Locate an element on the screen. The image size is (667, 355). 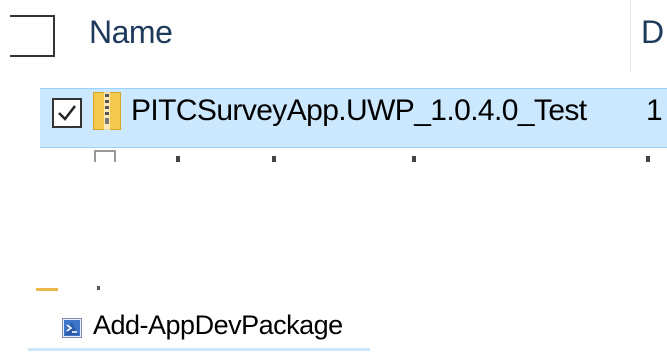
checkmark-icon is located at coordinates (67, 113).